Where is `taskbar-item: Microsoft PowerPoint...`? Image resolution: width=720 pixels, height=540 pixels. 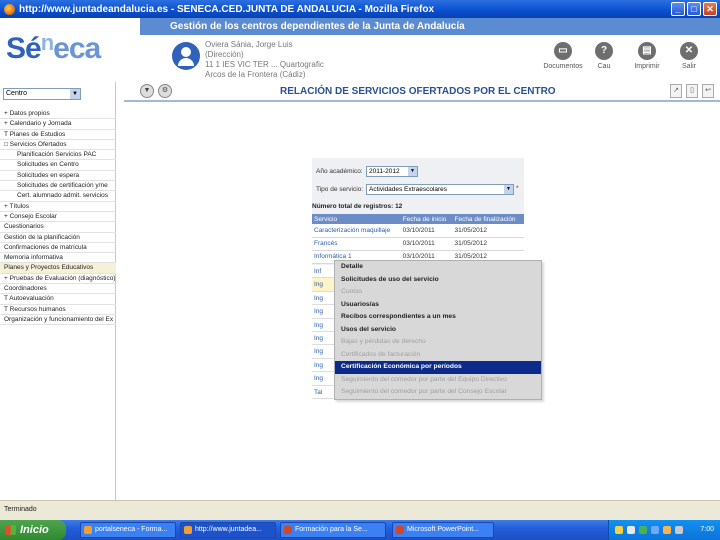 taskbar-item: Microsoft PowerPoint... is located at coordinates (443, 530).